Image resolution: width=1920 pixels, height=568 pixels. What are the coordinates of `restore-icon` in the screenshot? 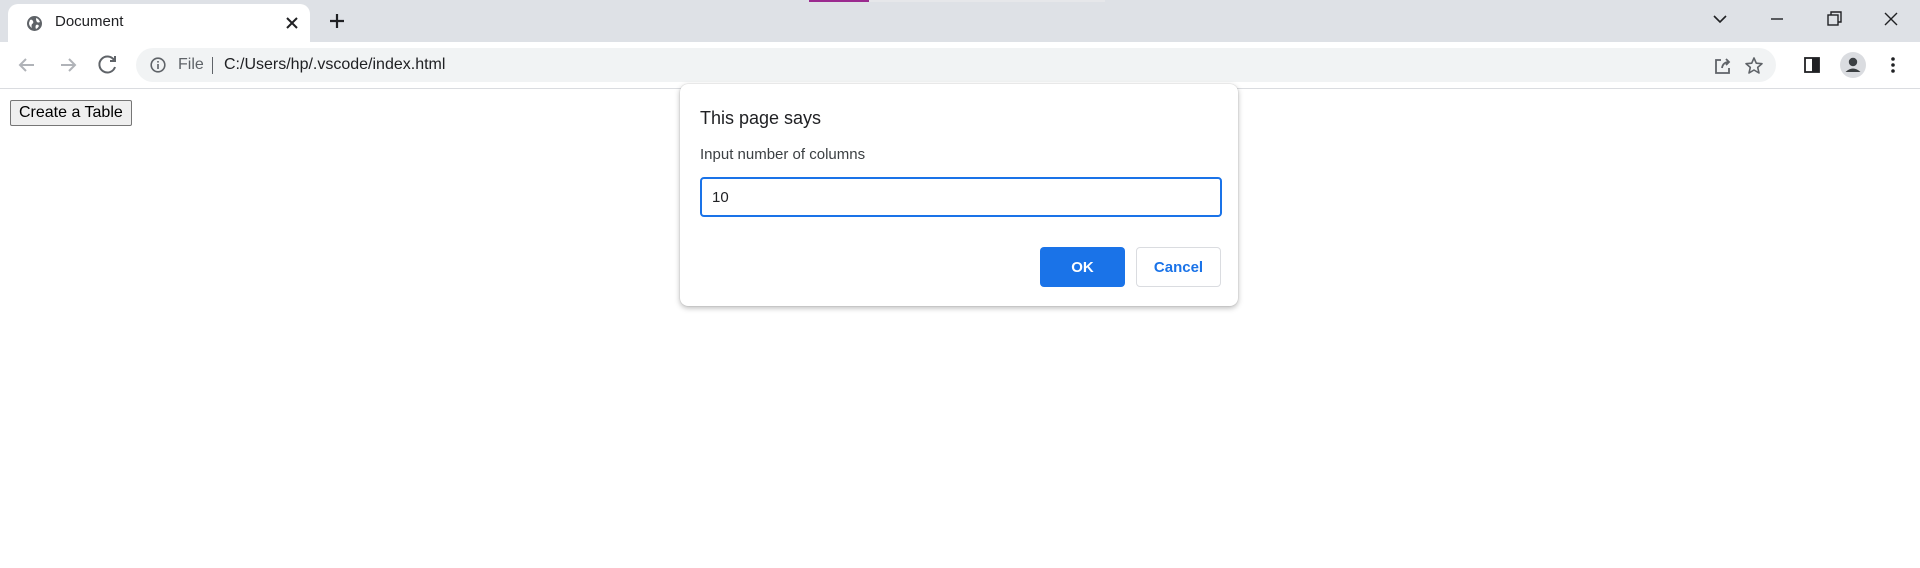 It's located at (1834, 18).